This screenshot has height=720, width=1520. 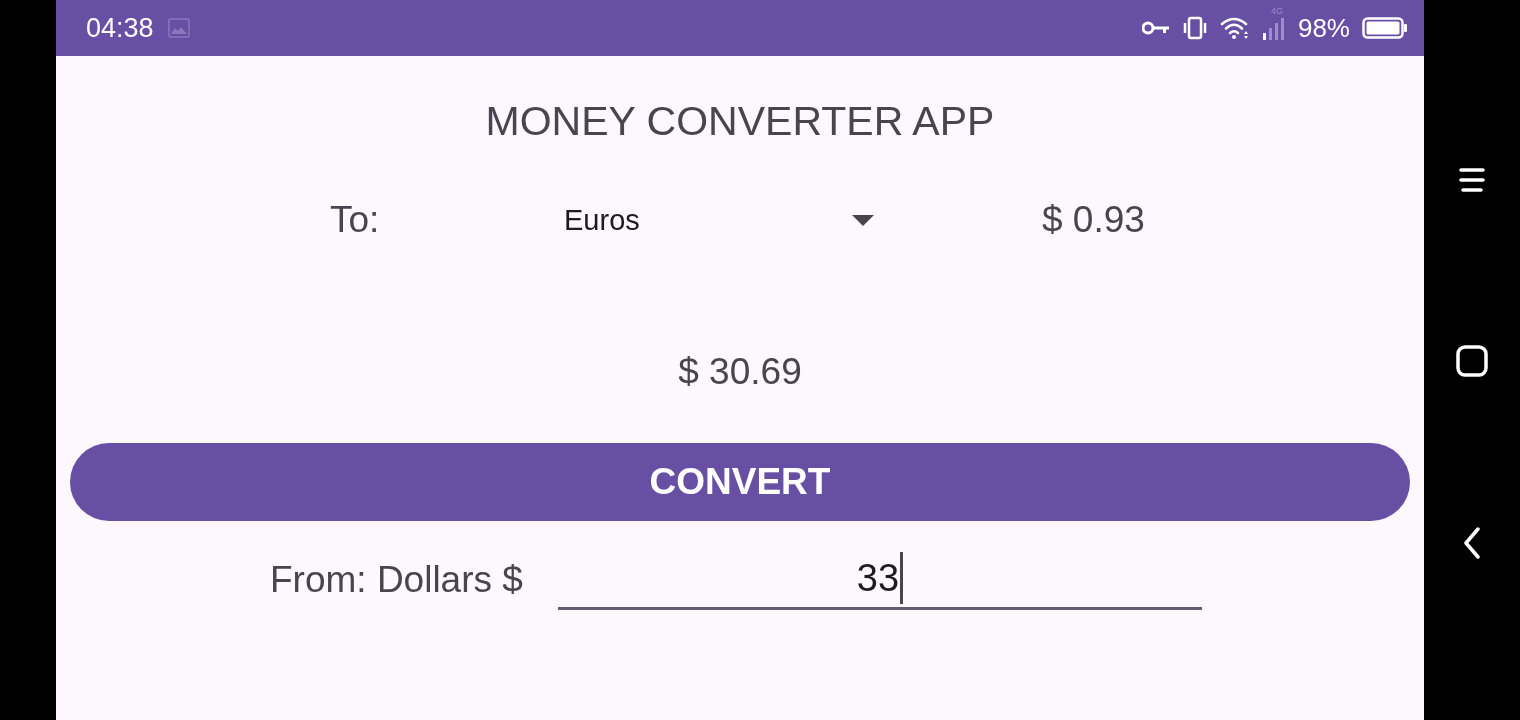 What do you see at coordinates (1194, 28) in the screenshot?
I see `vibrate-icon` at bounding box center [1194, 28].